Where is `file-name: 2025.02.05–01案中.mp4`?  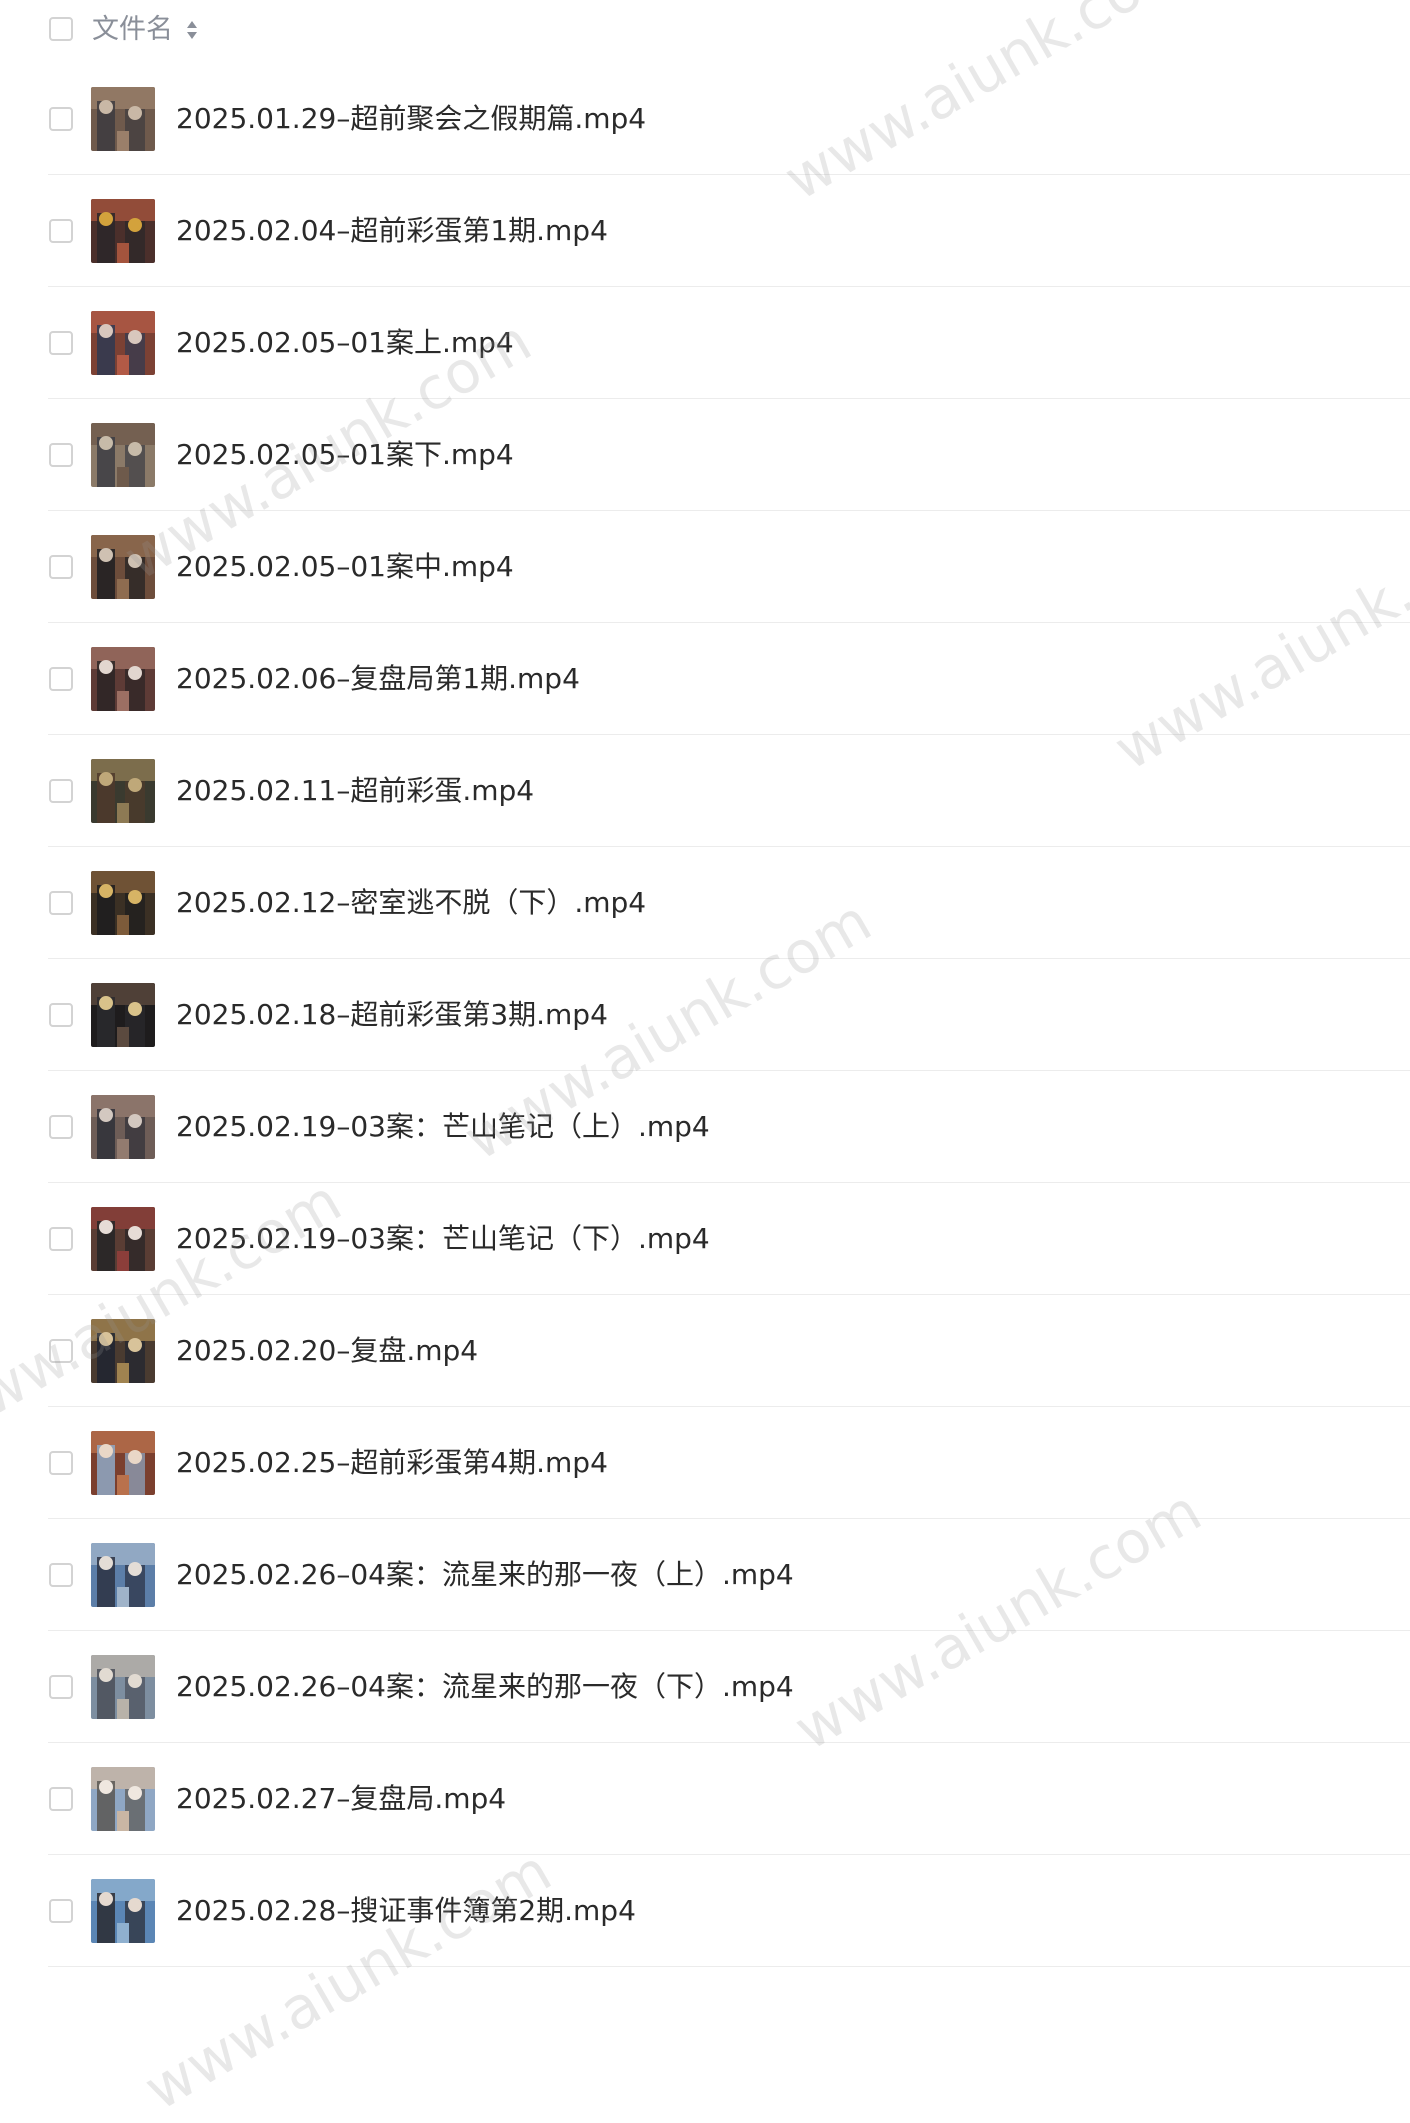 file-name: 2025.02.05–01案中.mp4 is located at coordinates (345, 567).